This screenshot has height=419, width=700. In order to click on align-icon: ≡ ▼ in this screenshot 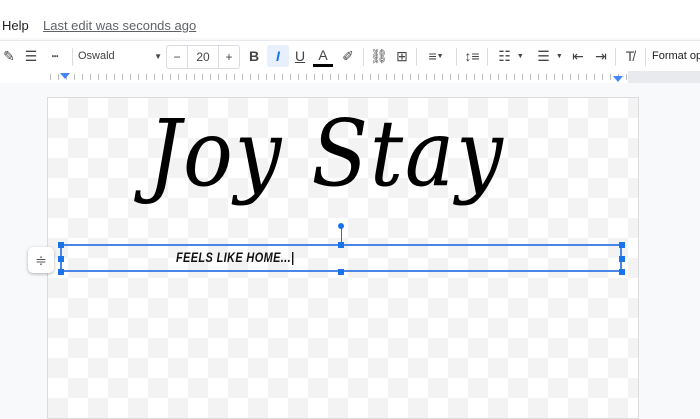, I will do `click(436, 56)`.